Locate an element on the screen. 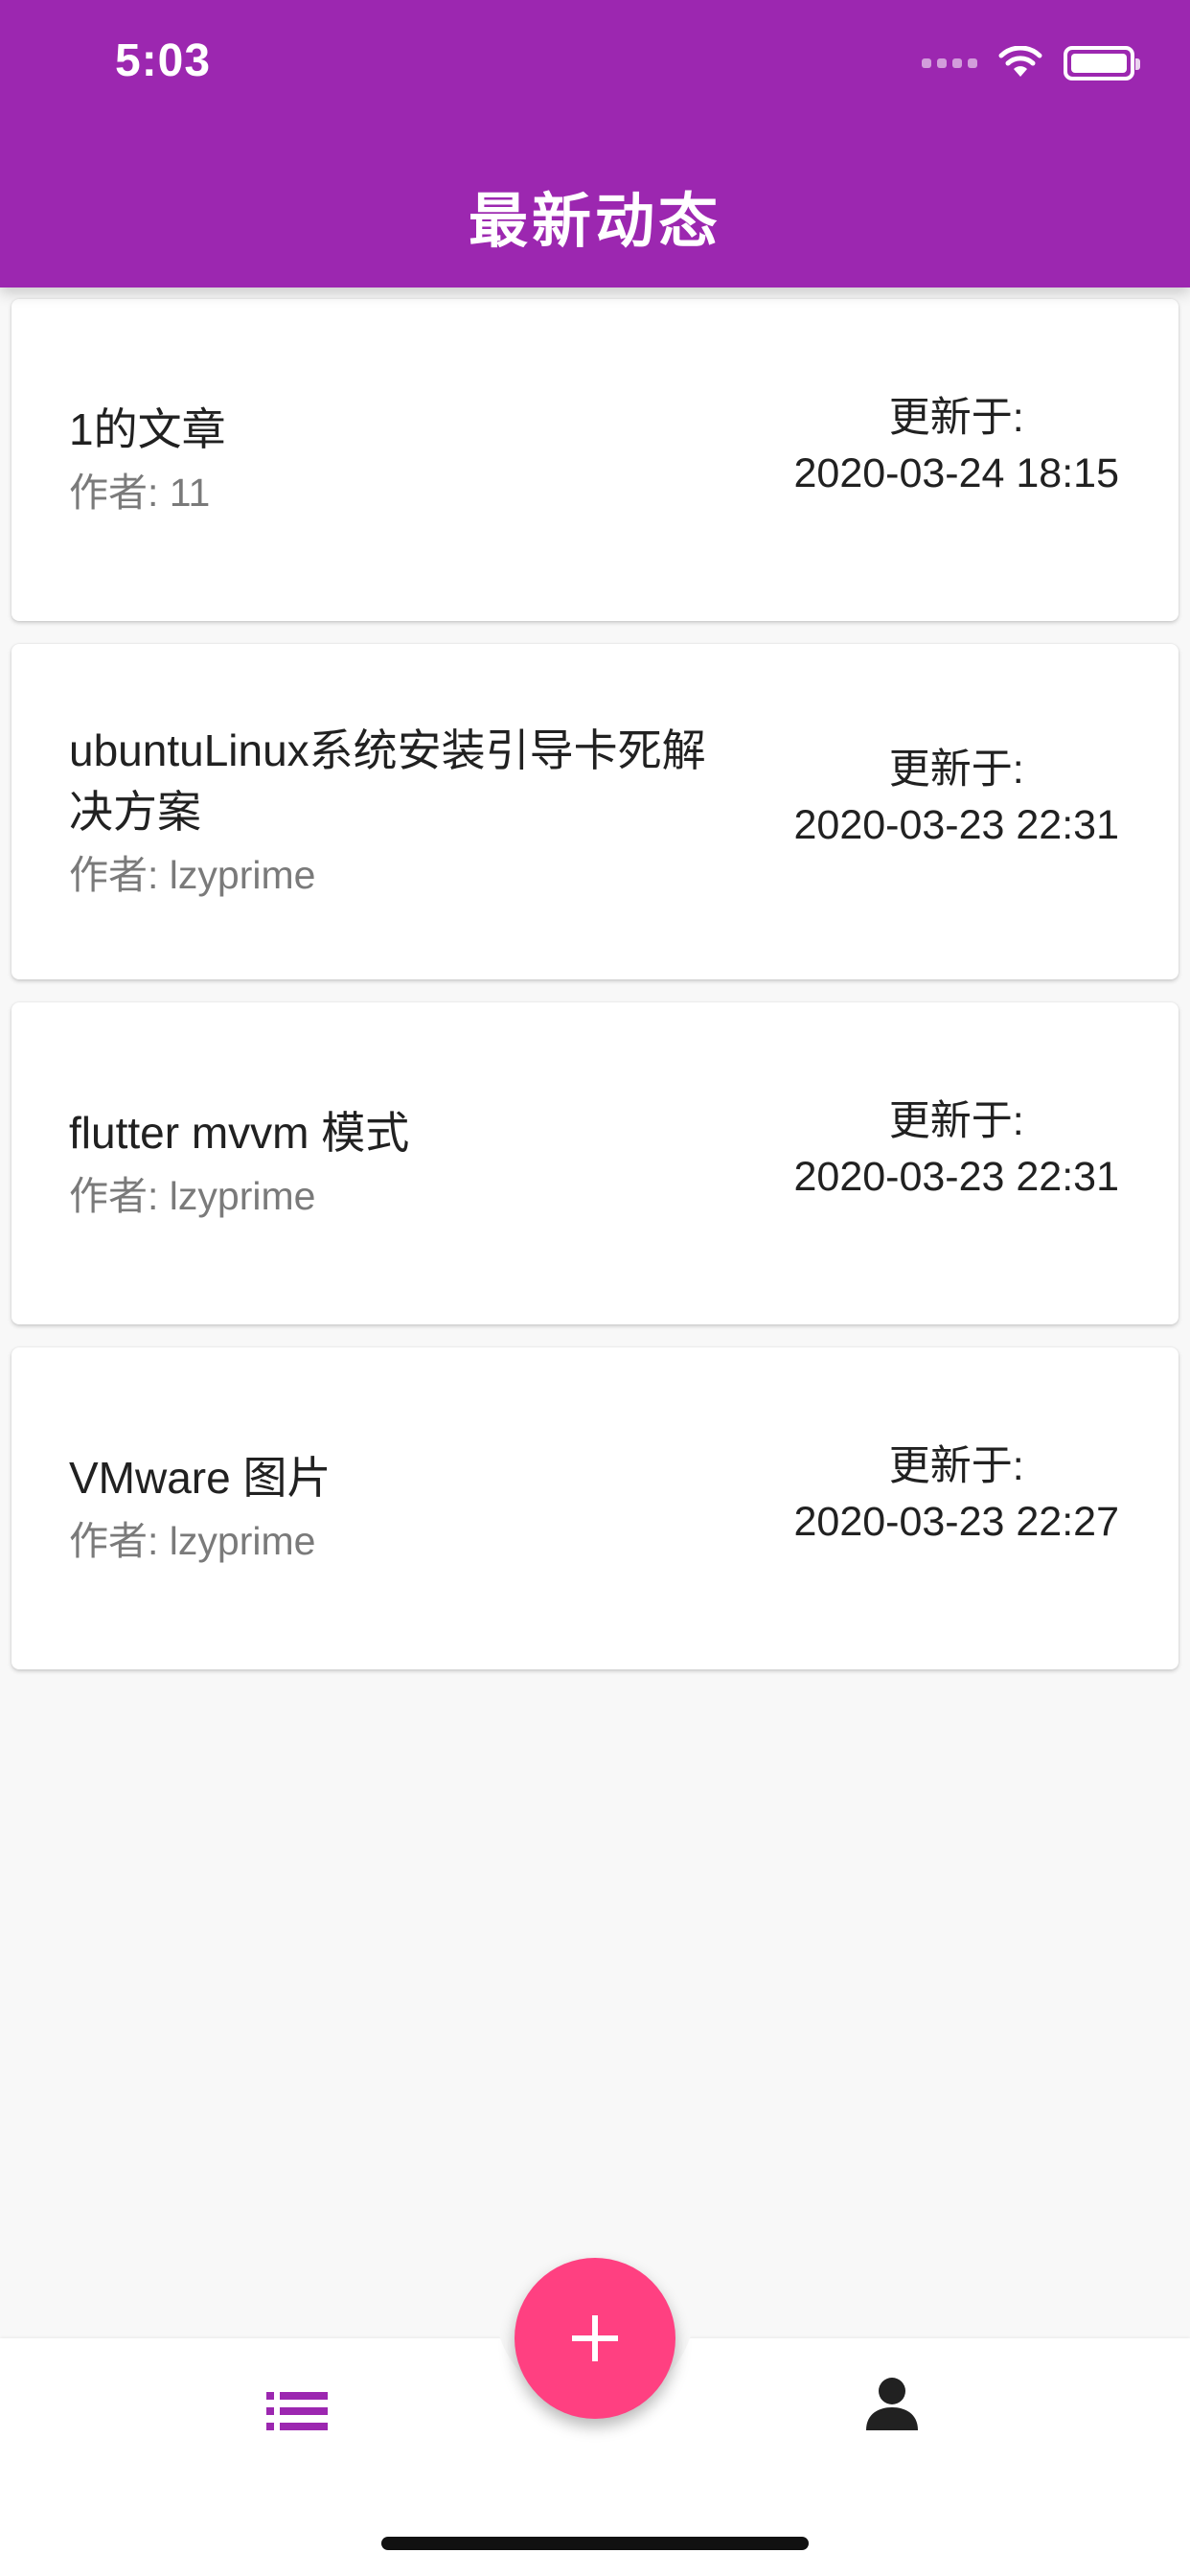 This screenshot has width=1190, height=2576. person-icon is located at coordinates (892, 2404).